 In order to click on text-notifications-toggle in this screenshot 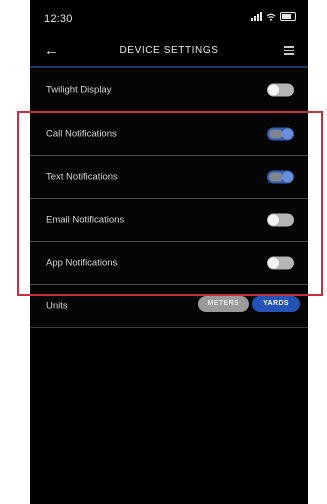, I will do `click(280, 177)`.